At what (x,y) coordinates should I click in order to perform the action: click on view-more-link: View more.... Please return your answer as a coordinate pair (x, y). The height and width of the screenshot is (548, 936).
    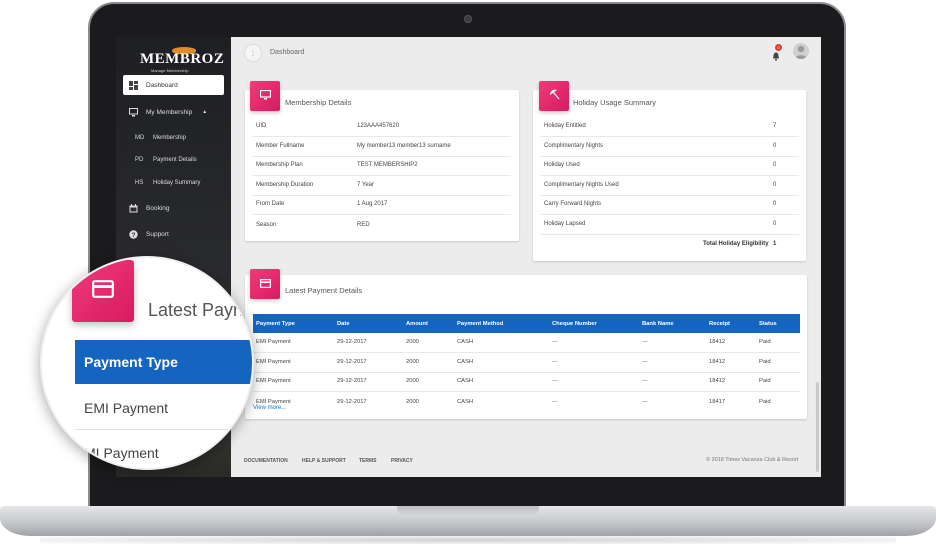
    Looking at the image, I should click on (269, 408).